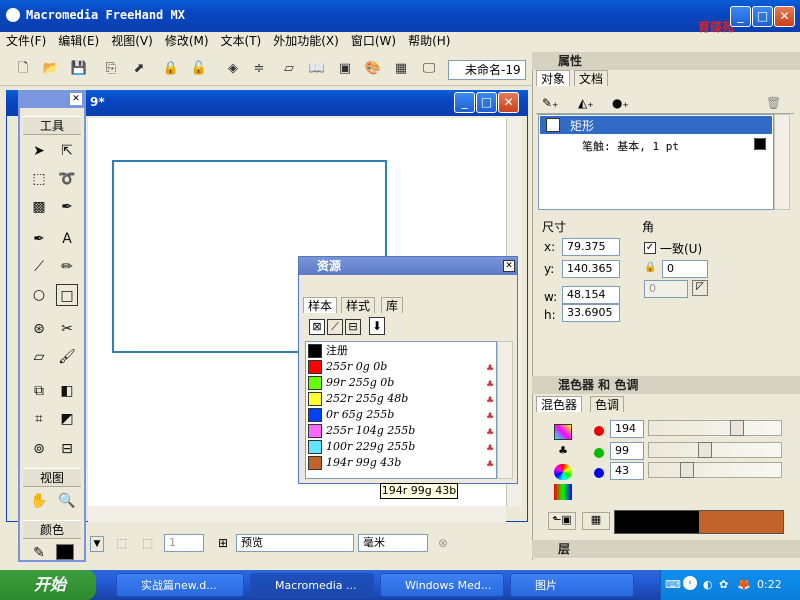 The width and height of the screenshot is (800, 600). What do you see at coordinates (563, 452) in the screenshot?
I see `rgb-mode-icon: ♣` at bounding box center [563, 452].